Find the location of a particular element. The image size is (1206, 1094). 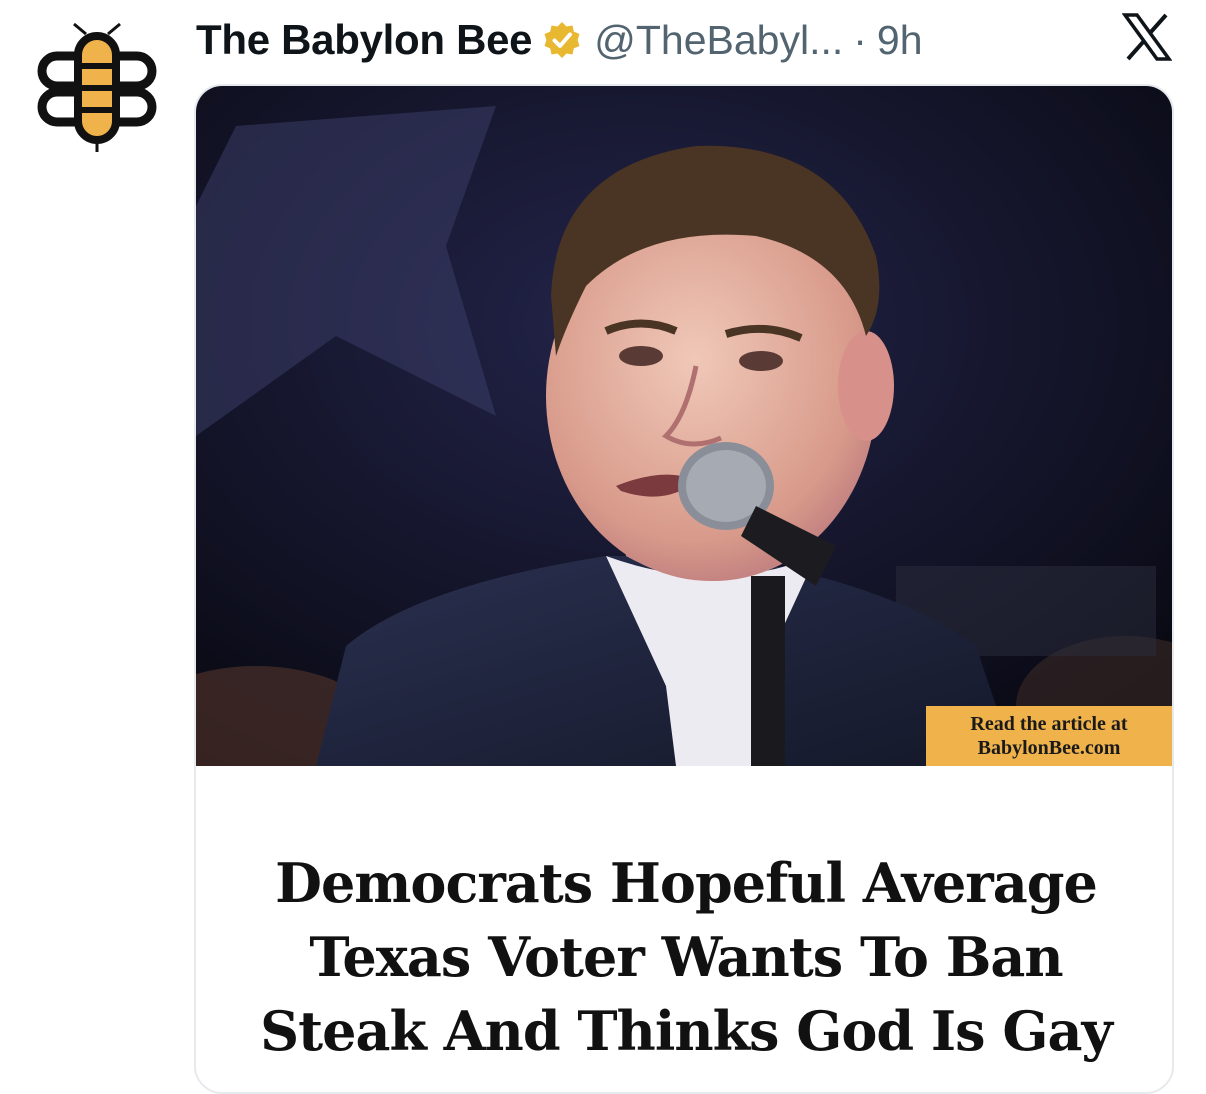

headline-line-3: Steak And Thinks God Is Gay is located at coordinates (686, 1031).